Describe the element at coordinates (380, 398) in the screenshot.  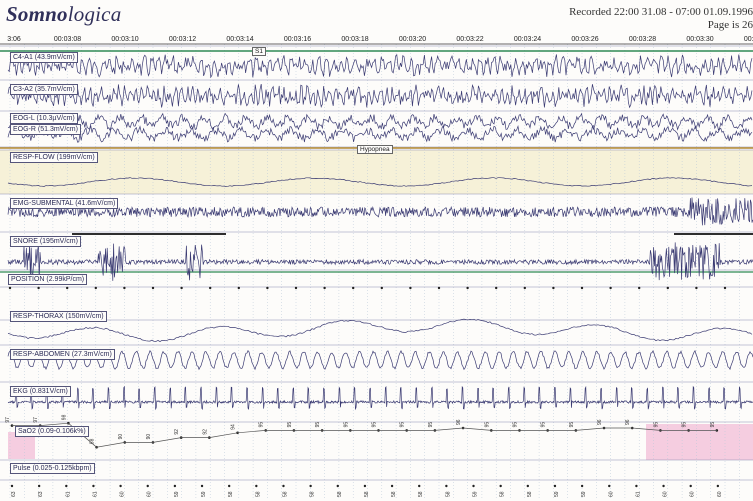
I see `ekg-trace` at that location.